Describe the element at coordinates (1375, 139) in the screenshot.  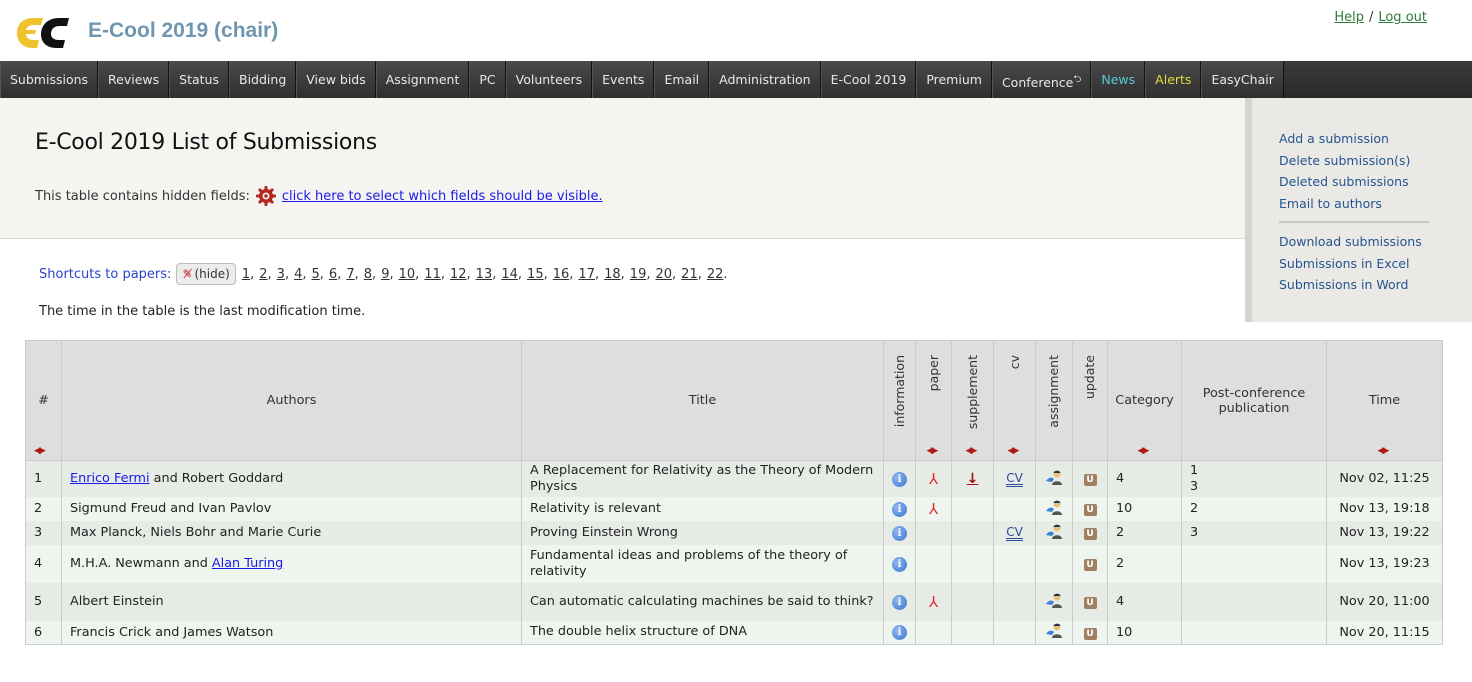
I see `add-submission-link: Add a submission` at that location.